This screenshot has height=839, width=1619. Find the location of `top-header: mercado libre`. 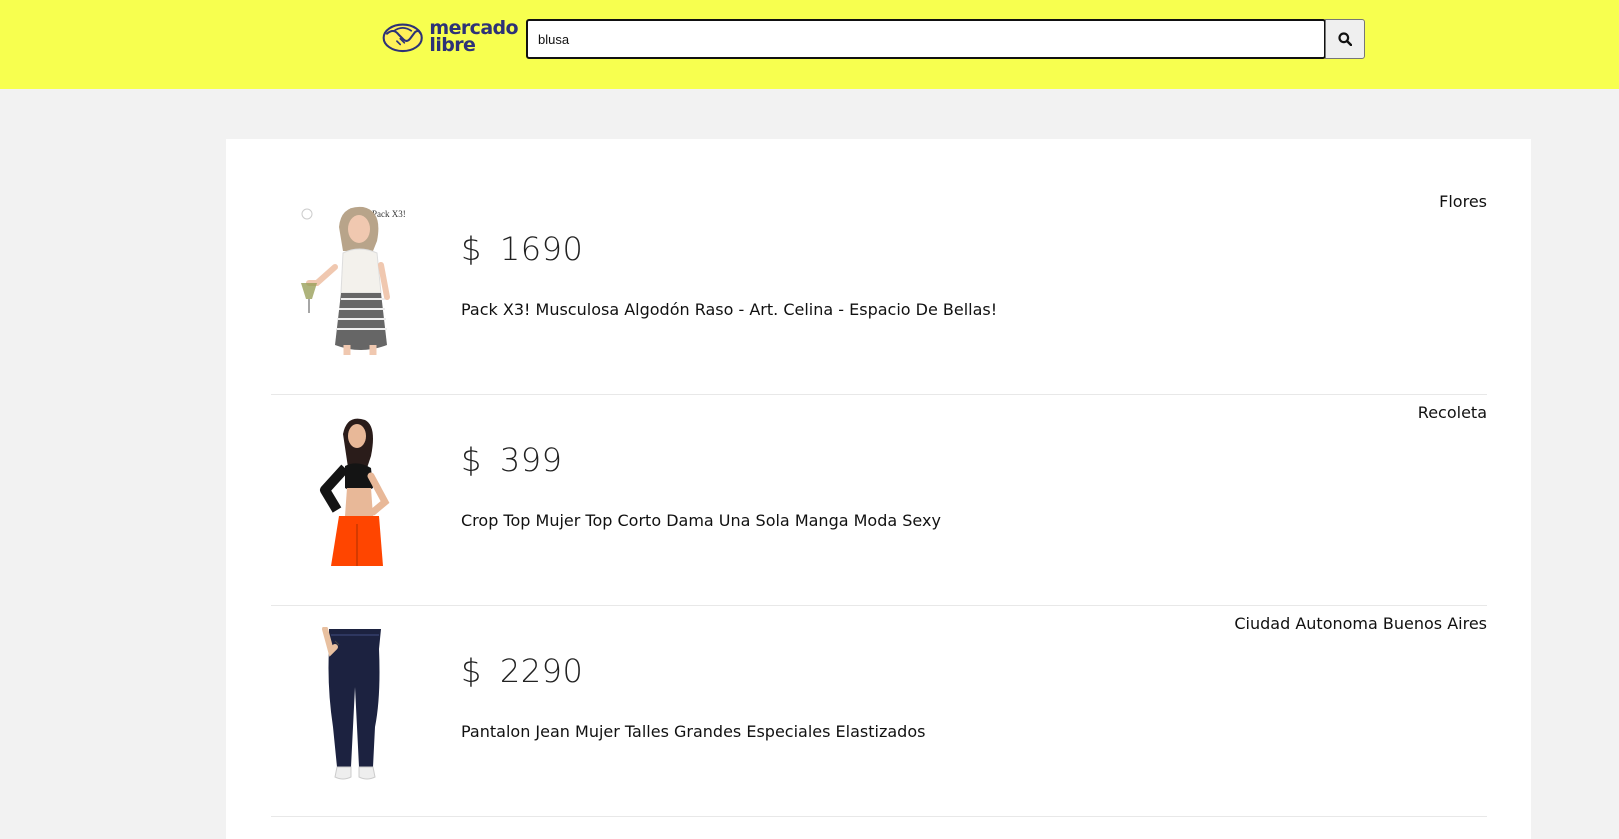

top-header: mercado libre is located at coordinates (809, 44).